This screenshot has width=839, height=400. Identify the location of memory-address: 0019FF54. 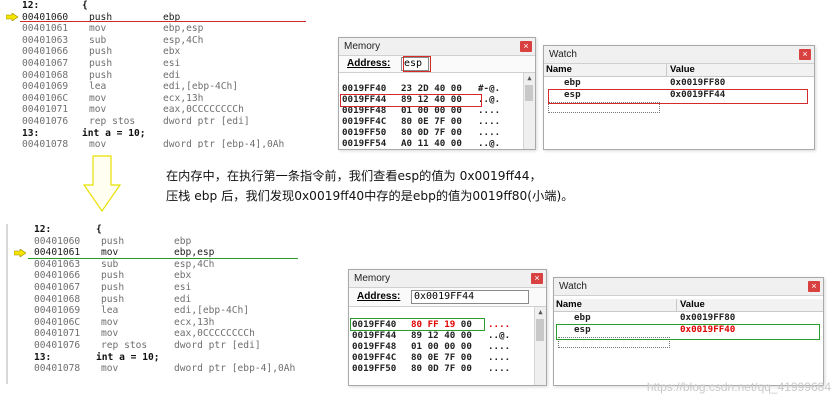
(364, 143).